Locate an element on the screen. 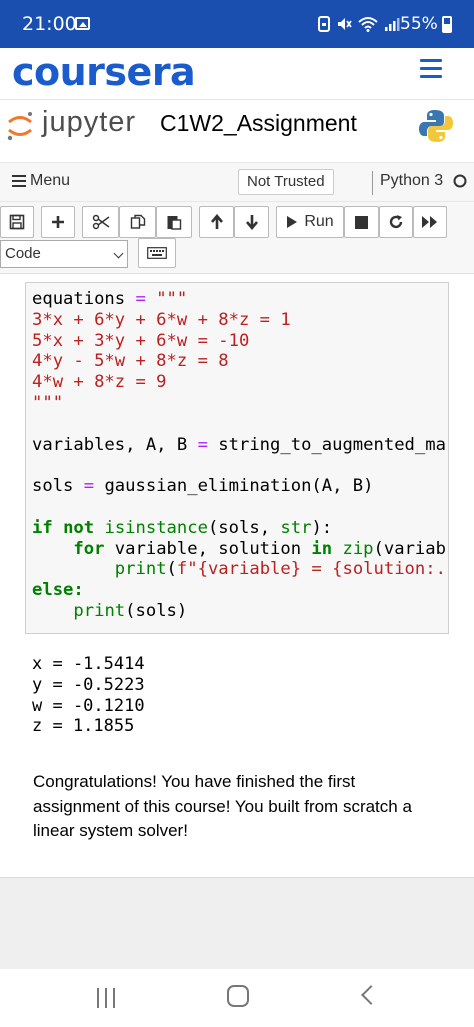  move-up-button is located at coordinates (216, 222).